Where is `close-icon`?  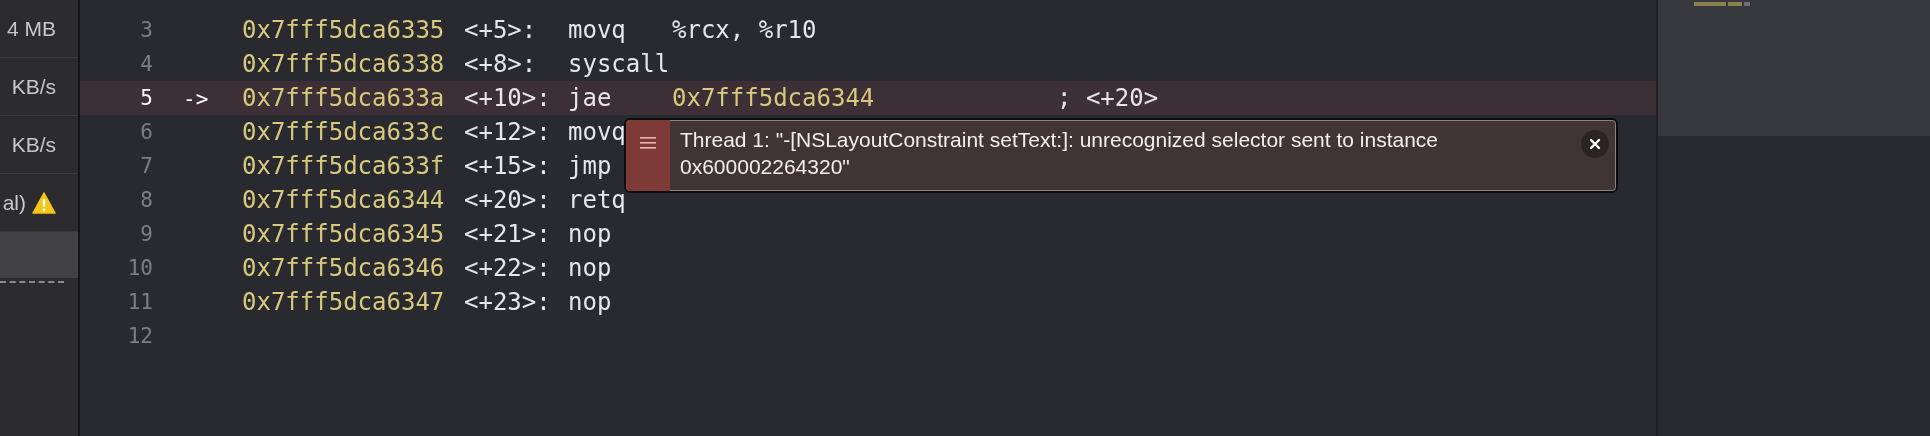 close-icon is located at coordinates (1595, 144).